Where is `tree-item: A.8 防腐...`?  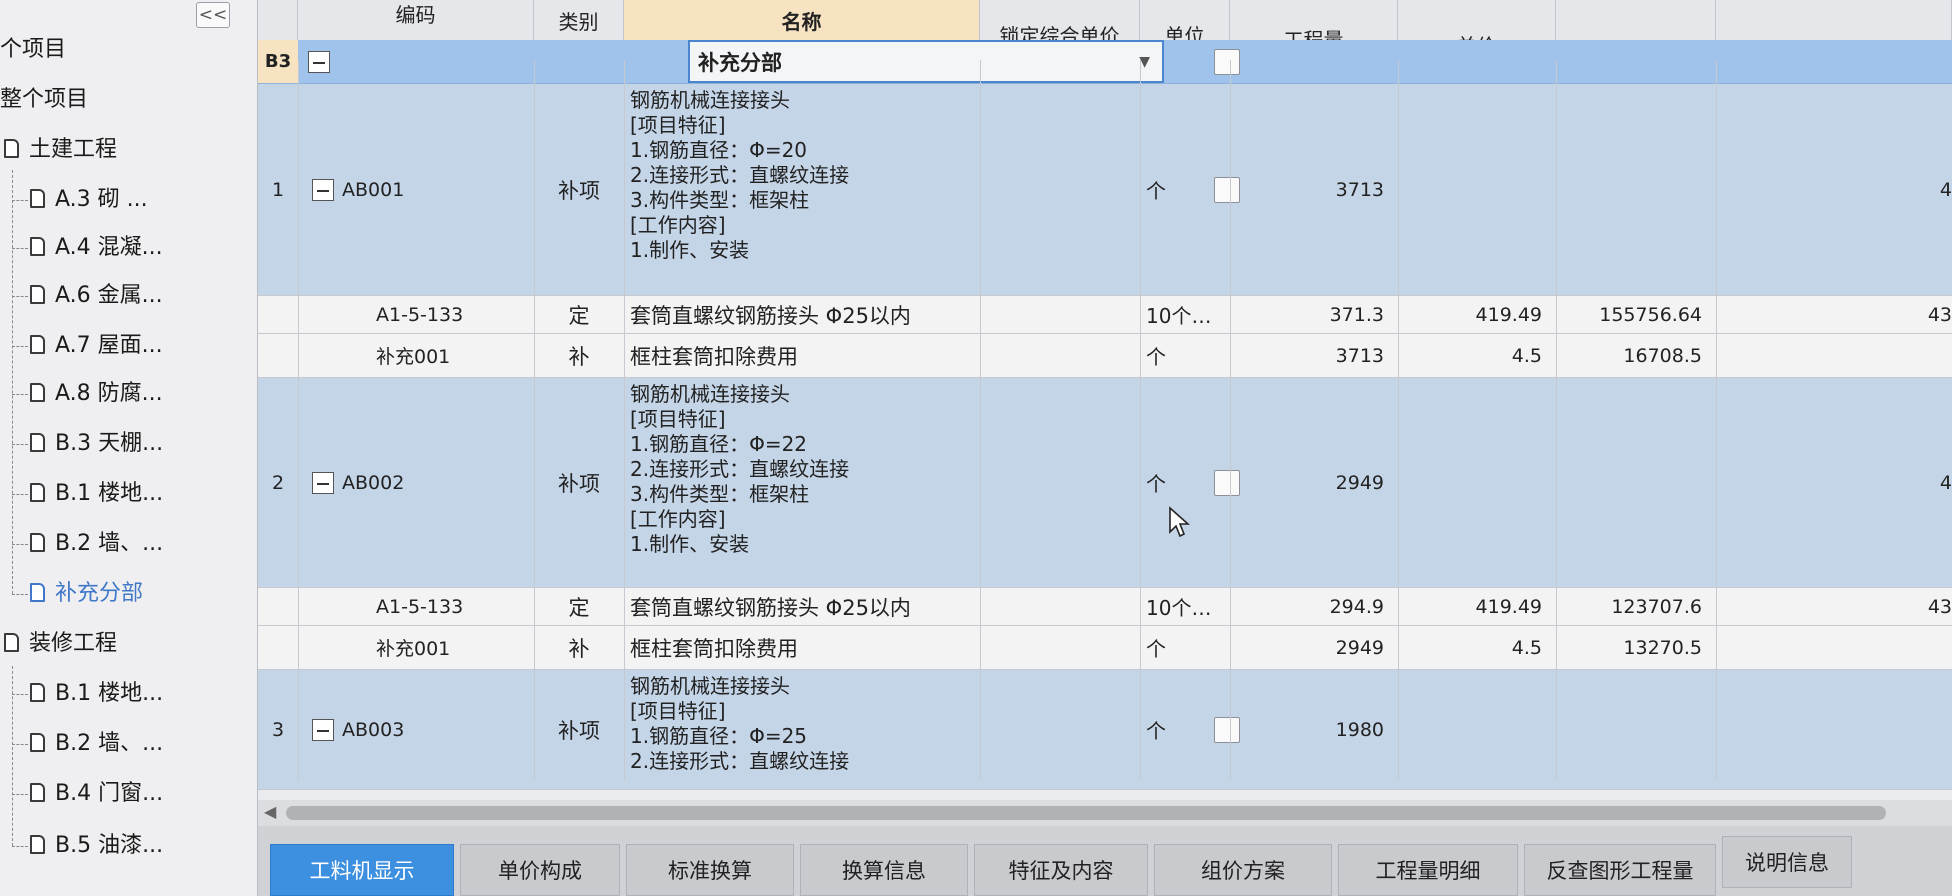 tree-item: A.8 防腐... is located at coordinates (96, 394).